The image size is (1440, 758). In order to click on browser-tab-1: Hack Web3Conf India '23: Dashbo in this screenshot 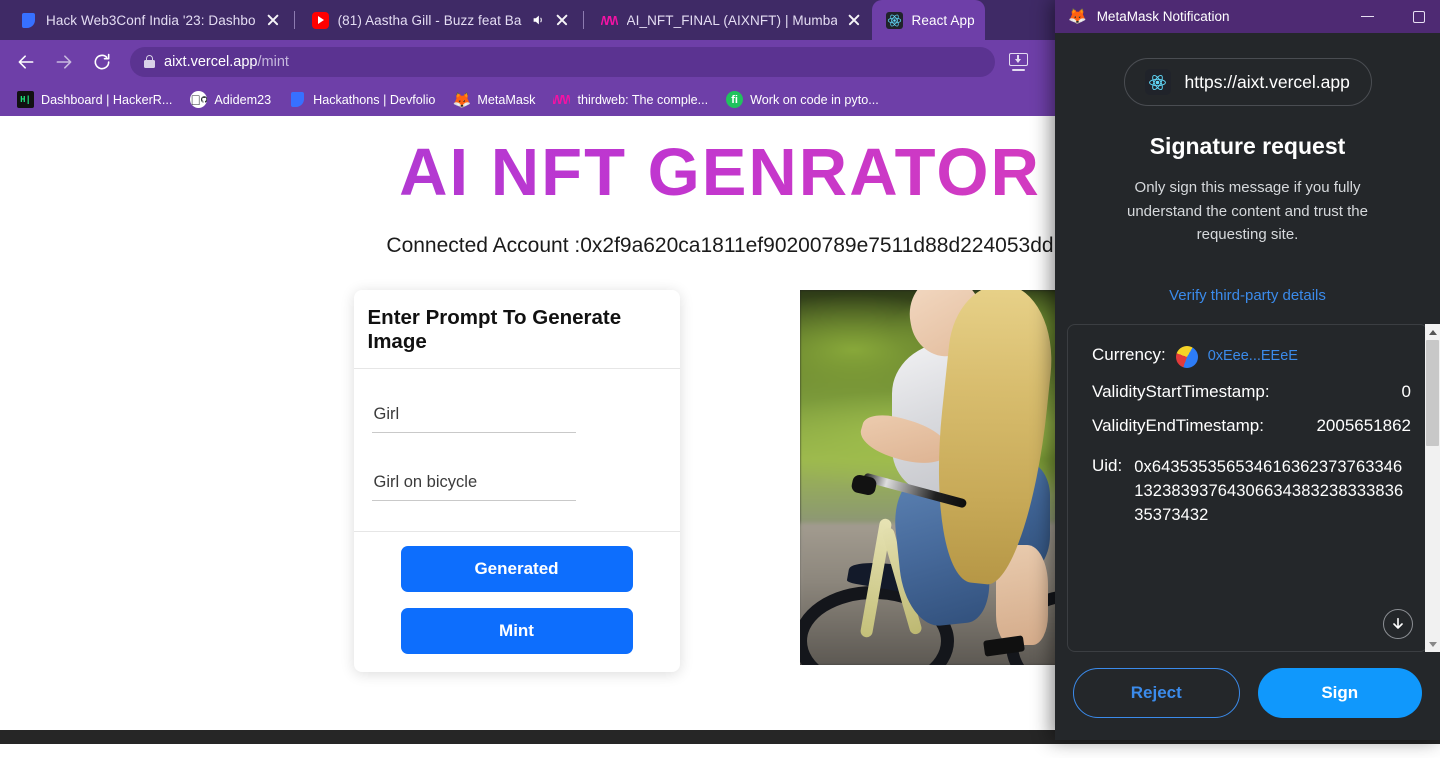, I will do `click(148, 20)`.